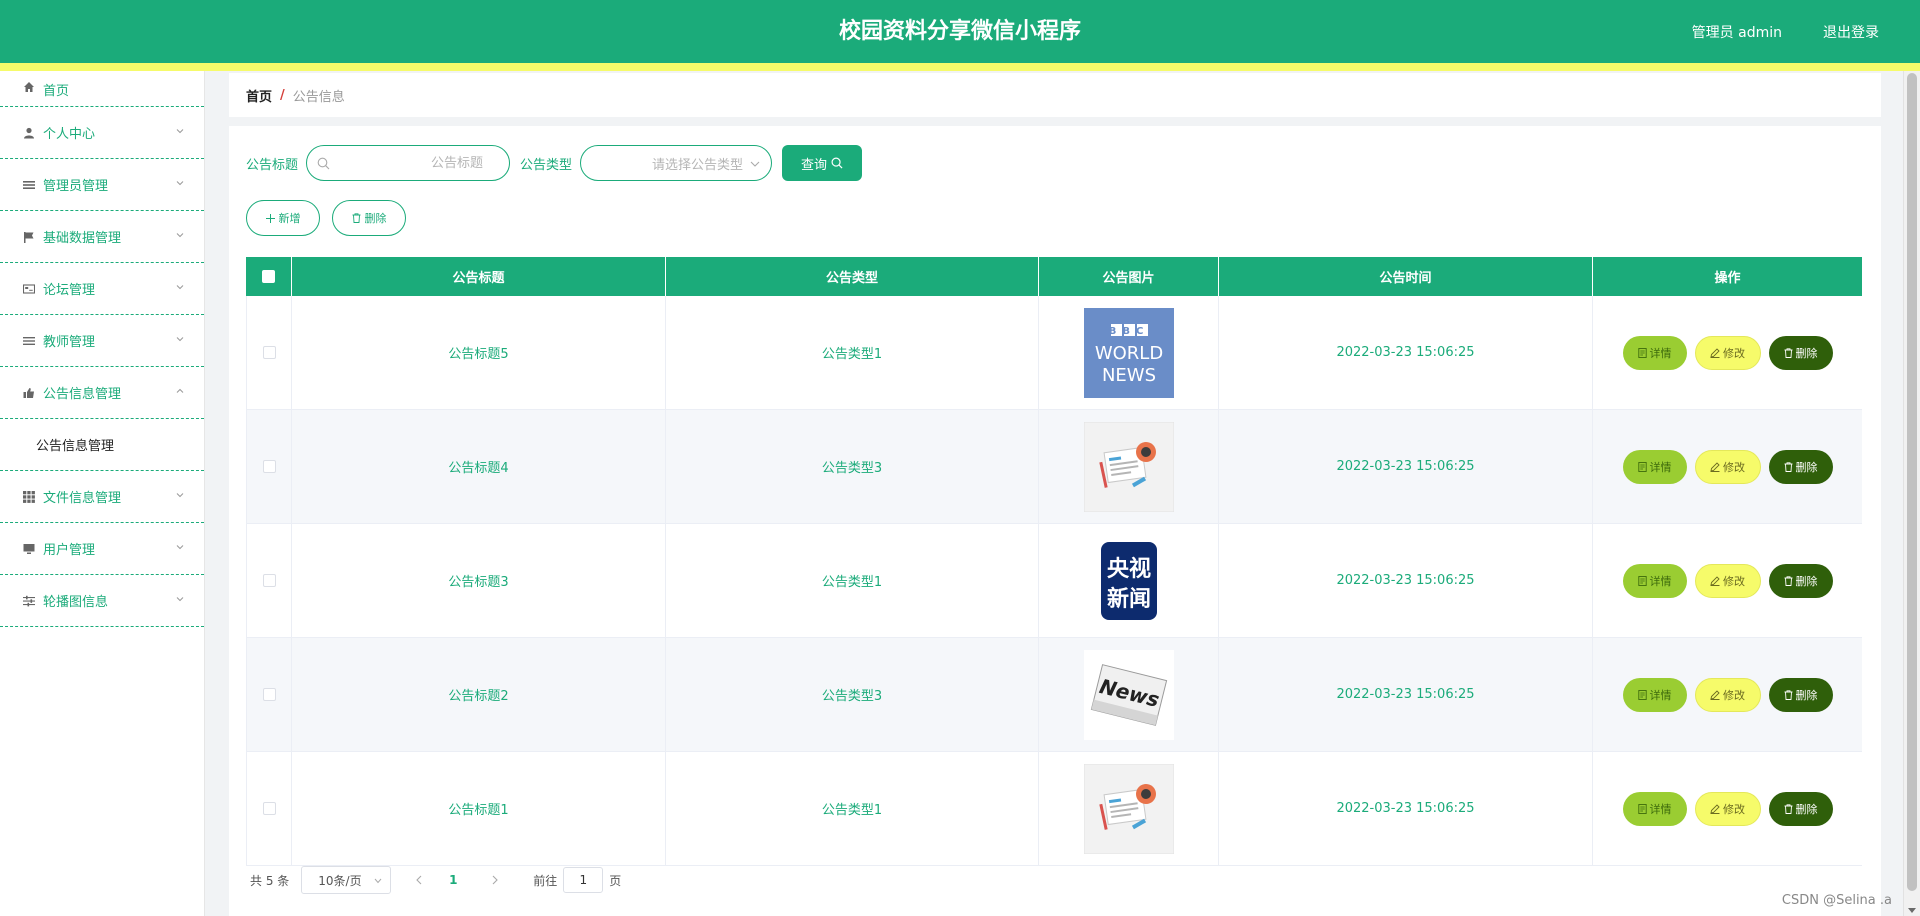  I want to click on page-size-value: 10条/页, so click(340, 880).